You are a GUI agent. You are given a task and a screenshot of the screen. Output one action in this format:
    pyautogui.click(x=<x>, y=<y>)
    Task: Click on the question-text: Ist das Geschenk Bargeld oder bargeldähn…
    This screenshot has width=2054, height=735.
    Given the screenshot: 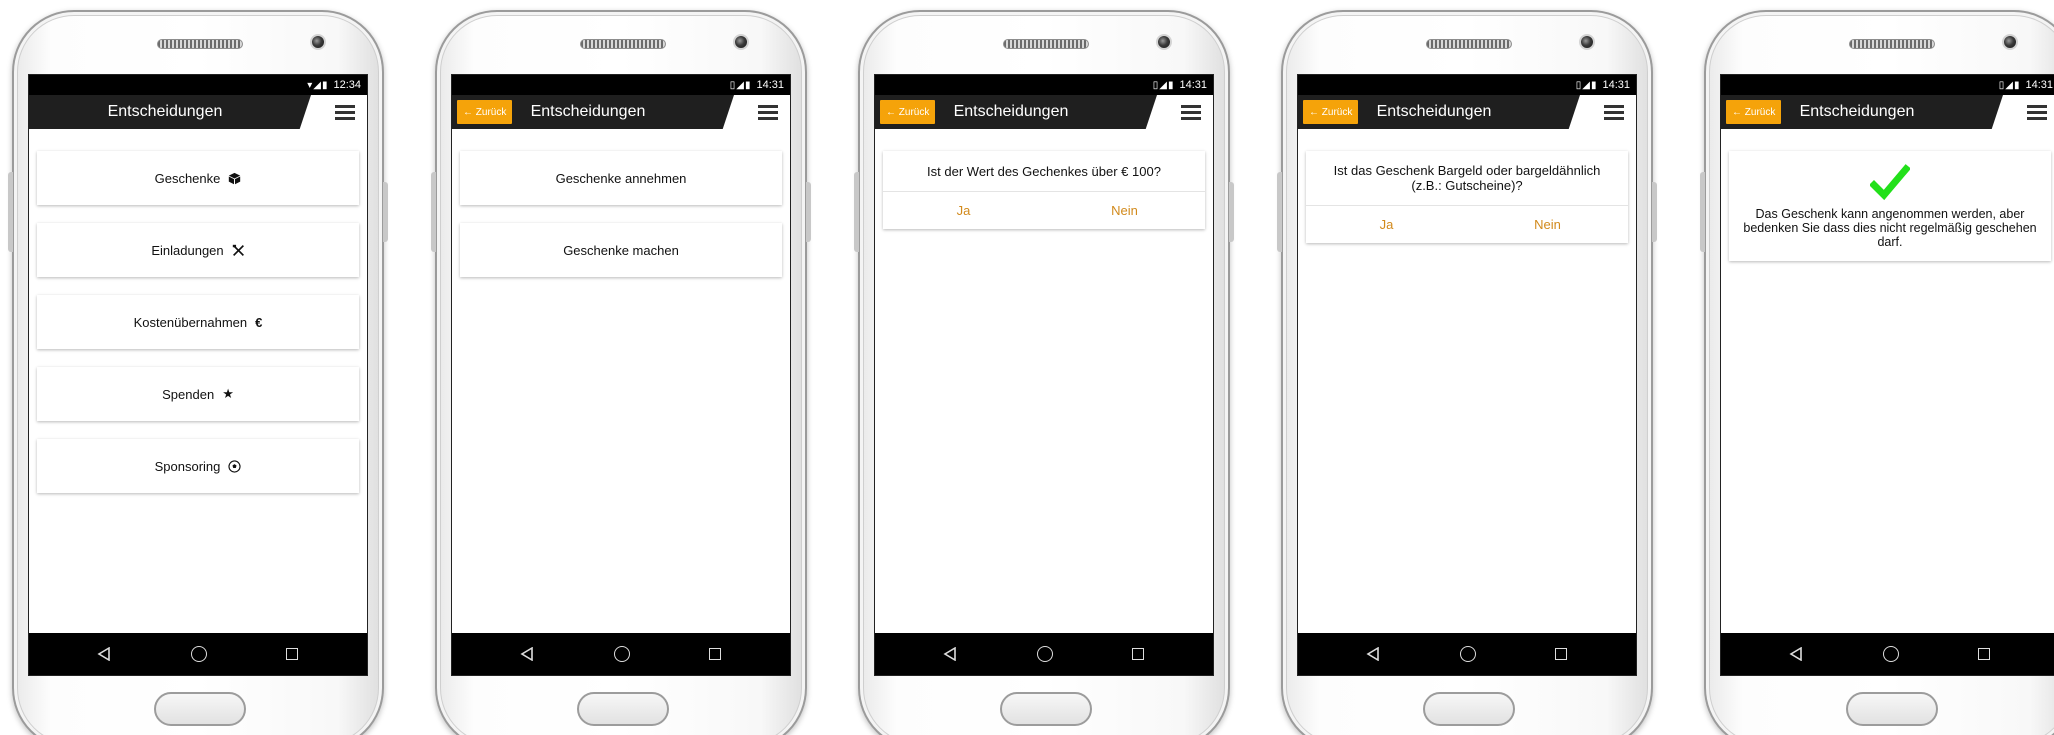 What is the action you would take?
    pyautogui.click(x=1467, y=178)
    